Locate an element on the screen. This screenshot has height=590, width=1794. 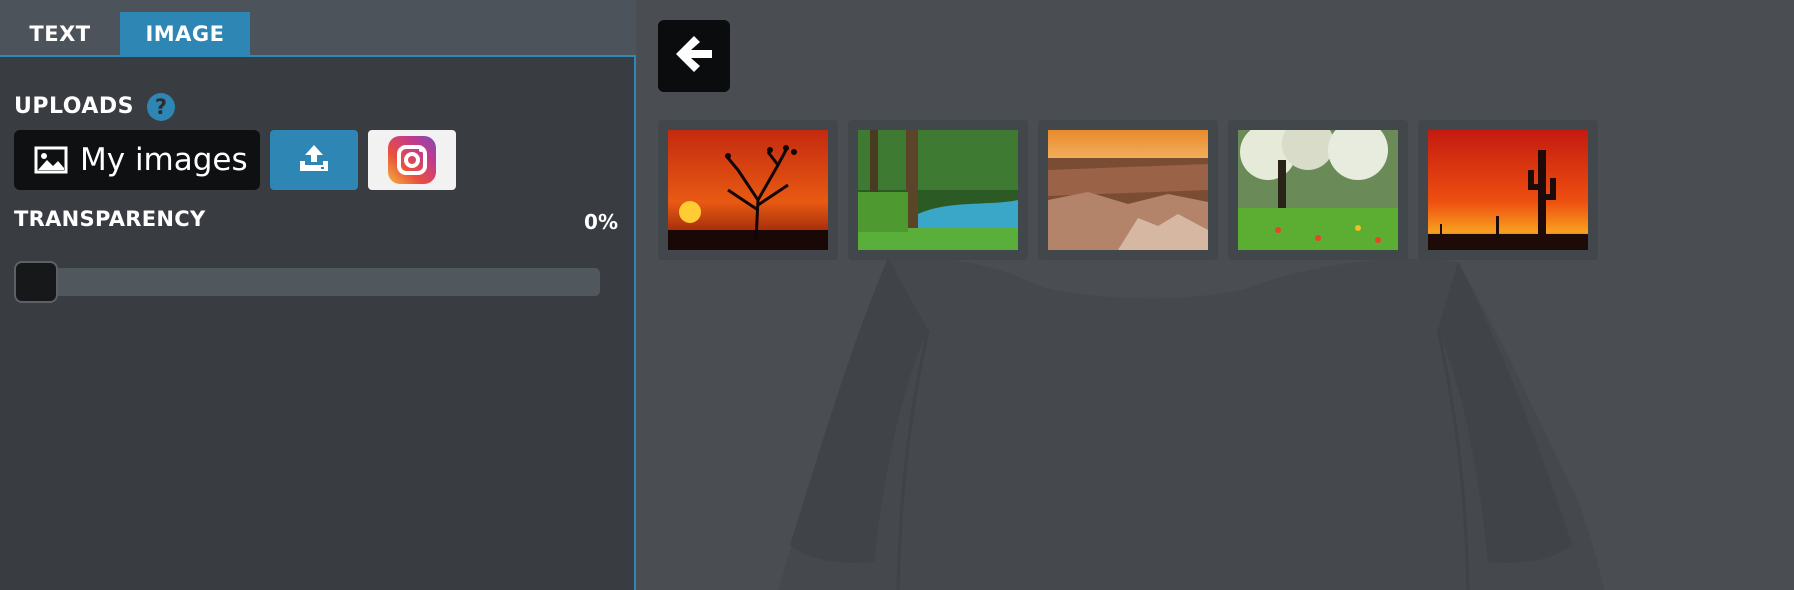
instagram-button is located at coordinates (412, 160).